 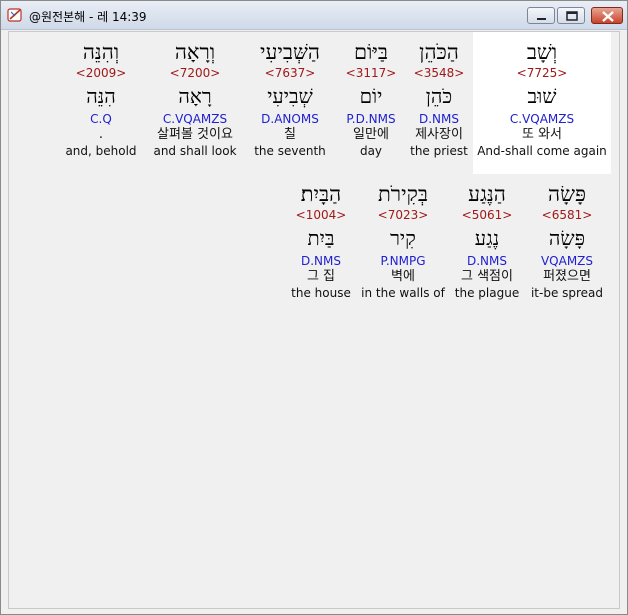 I want to click on hebrew-lemma: רָאָה, so click(x=195, y=96).